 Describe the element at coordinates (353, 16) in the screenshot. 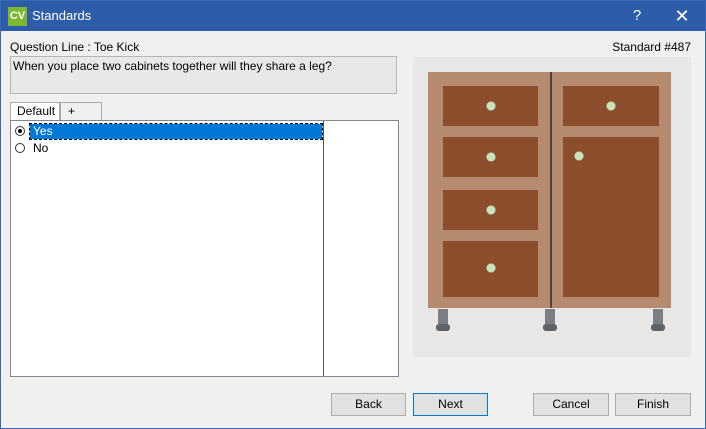

I see `title-bar: CV Standards ? ✕` at that location.